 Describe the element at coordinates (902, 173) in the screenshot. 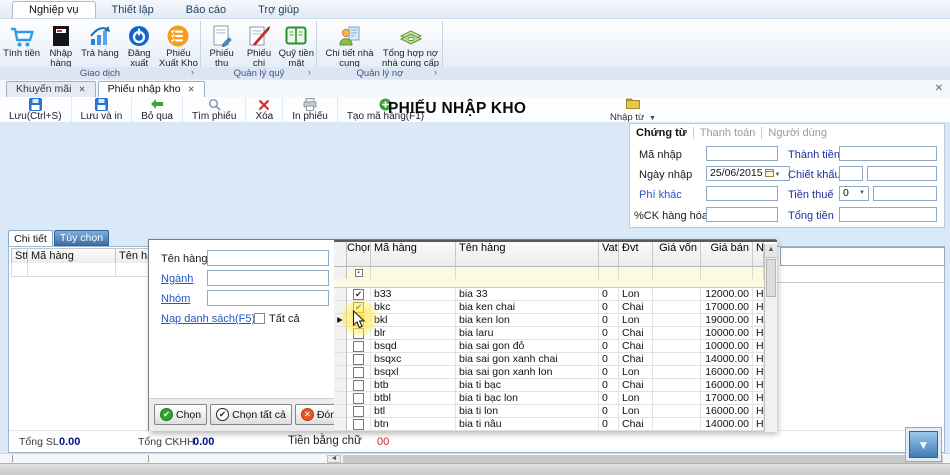

I see `discount-amount-field` at that location.